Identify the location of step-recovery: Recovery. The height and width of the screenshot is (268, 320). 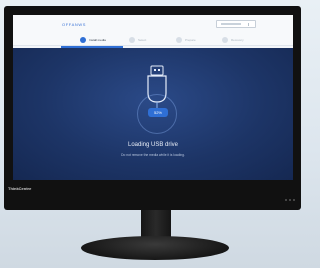
(233, 40).